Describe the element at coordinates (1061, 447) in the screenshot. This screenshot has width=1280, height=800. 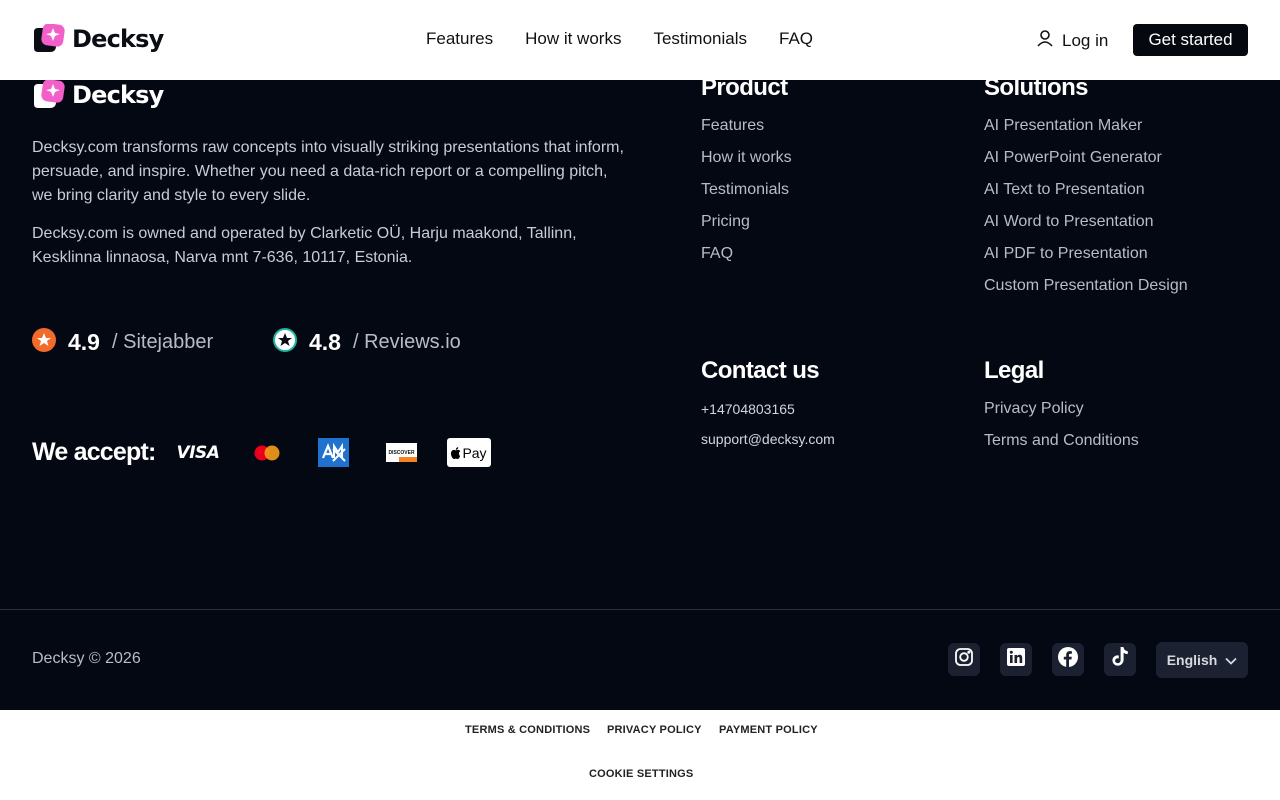
I see `footer-link-terms-and-conditions: Terms and Conditions` at that location.